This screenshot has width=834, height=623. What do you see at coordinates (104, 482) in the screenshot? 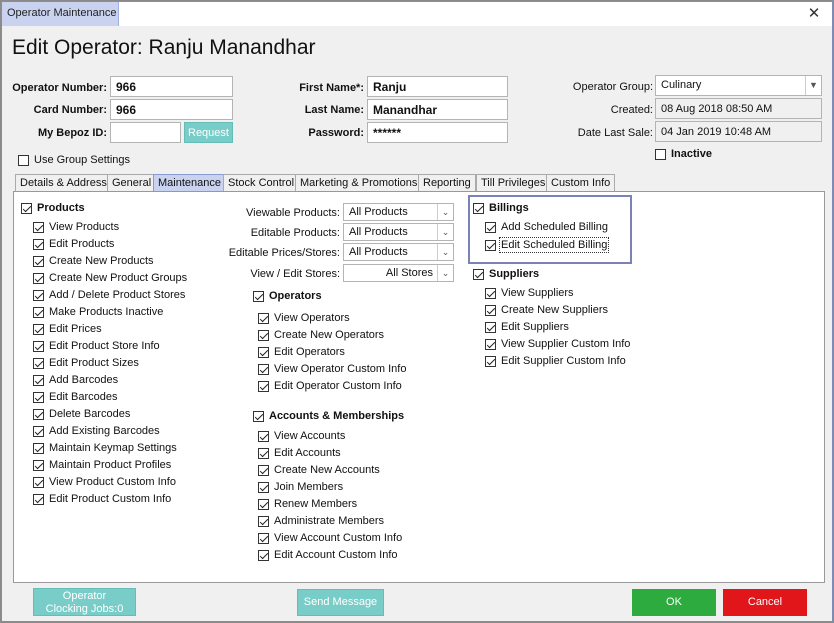
I see `products-item: View Product Custom Info` at bounding box center [104, 482].